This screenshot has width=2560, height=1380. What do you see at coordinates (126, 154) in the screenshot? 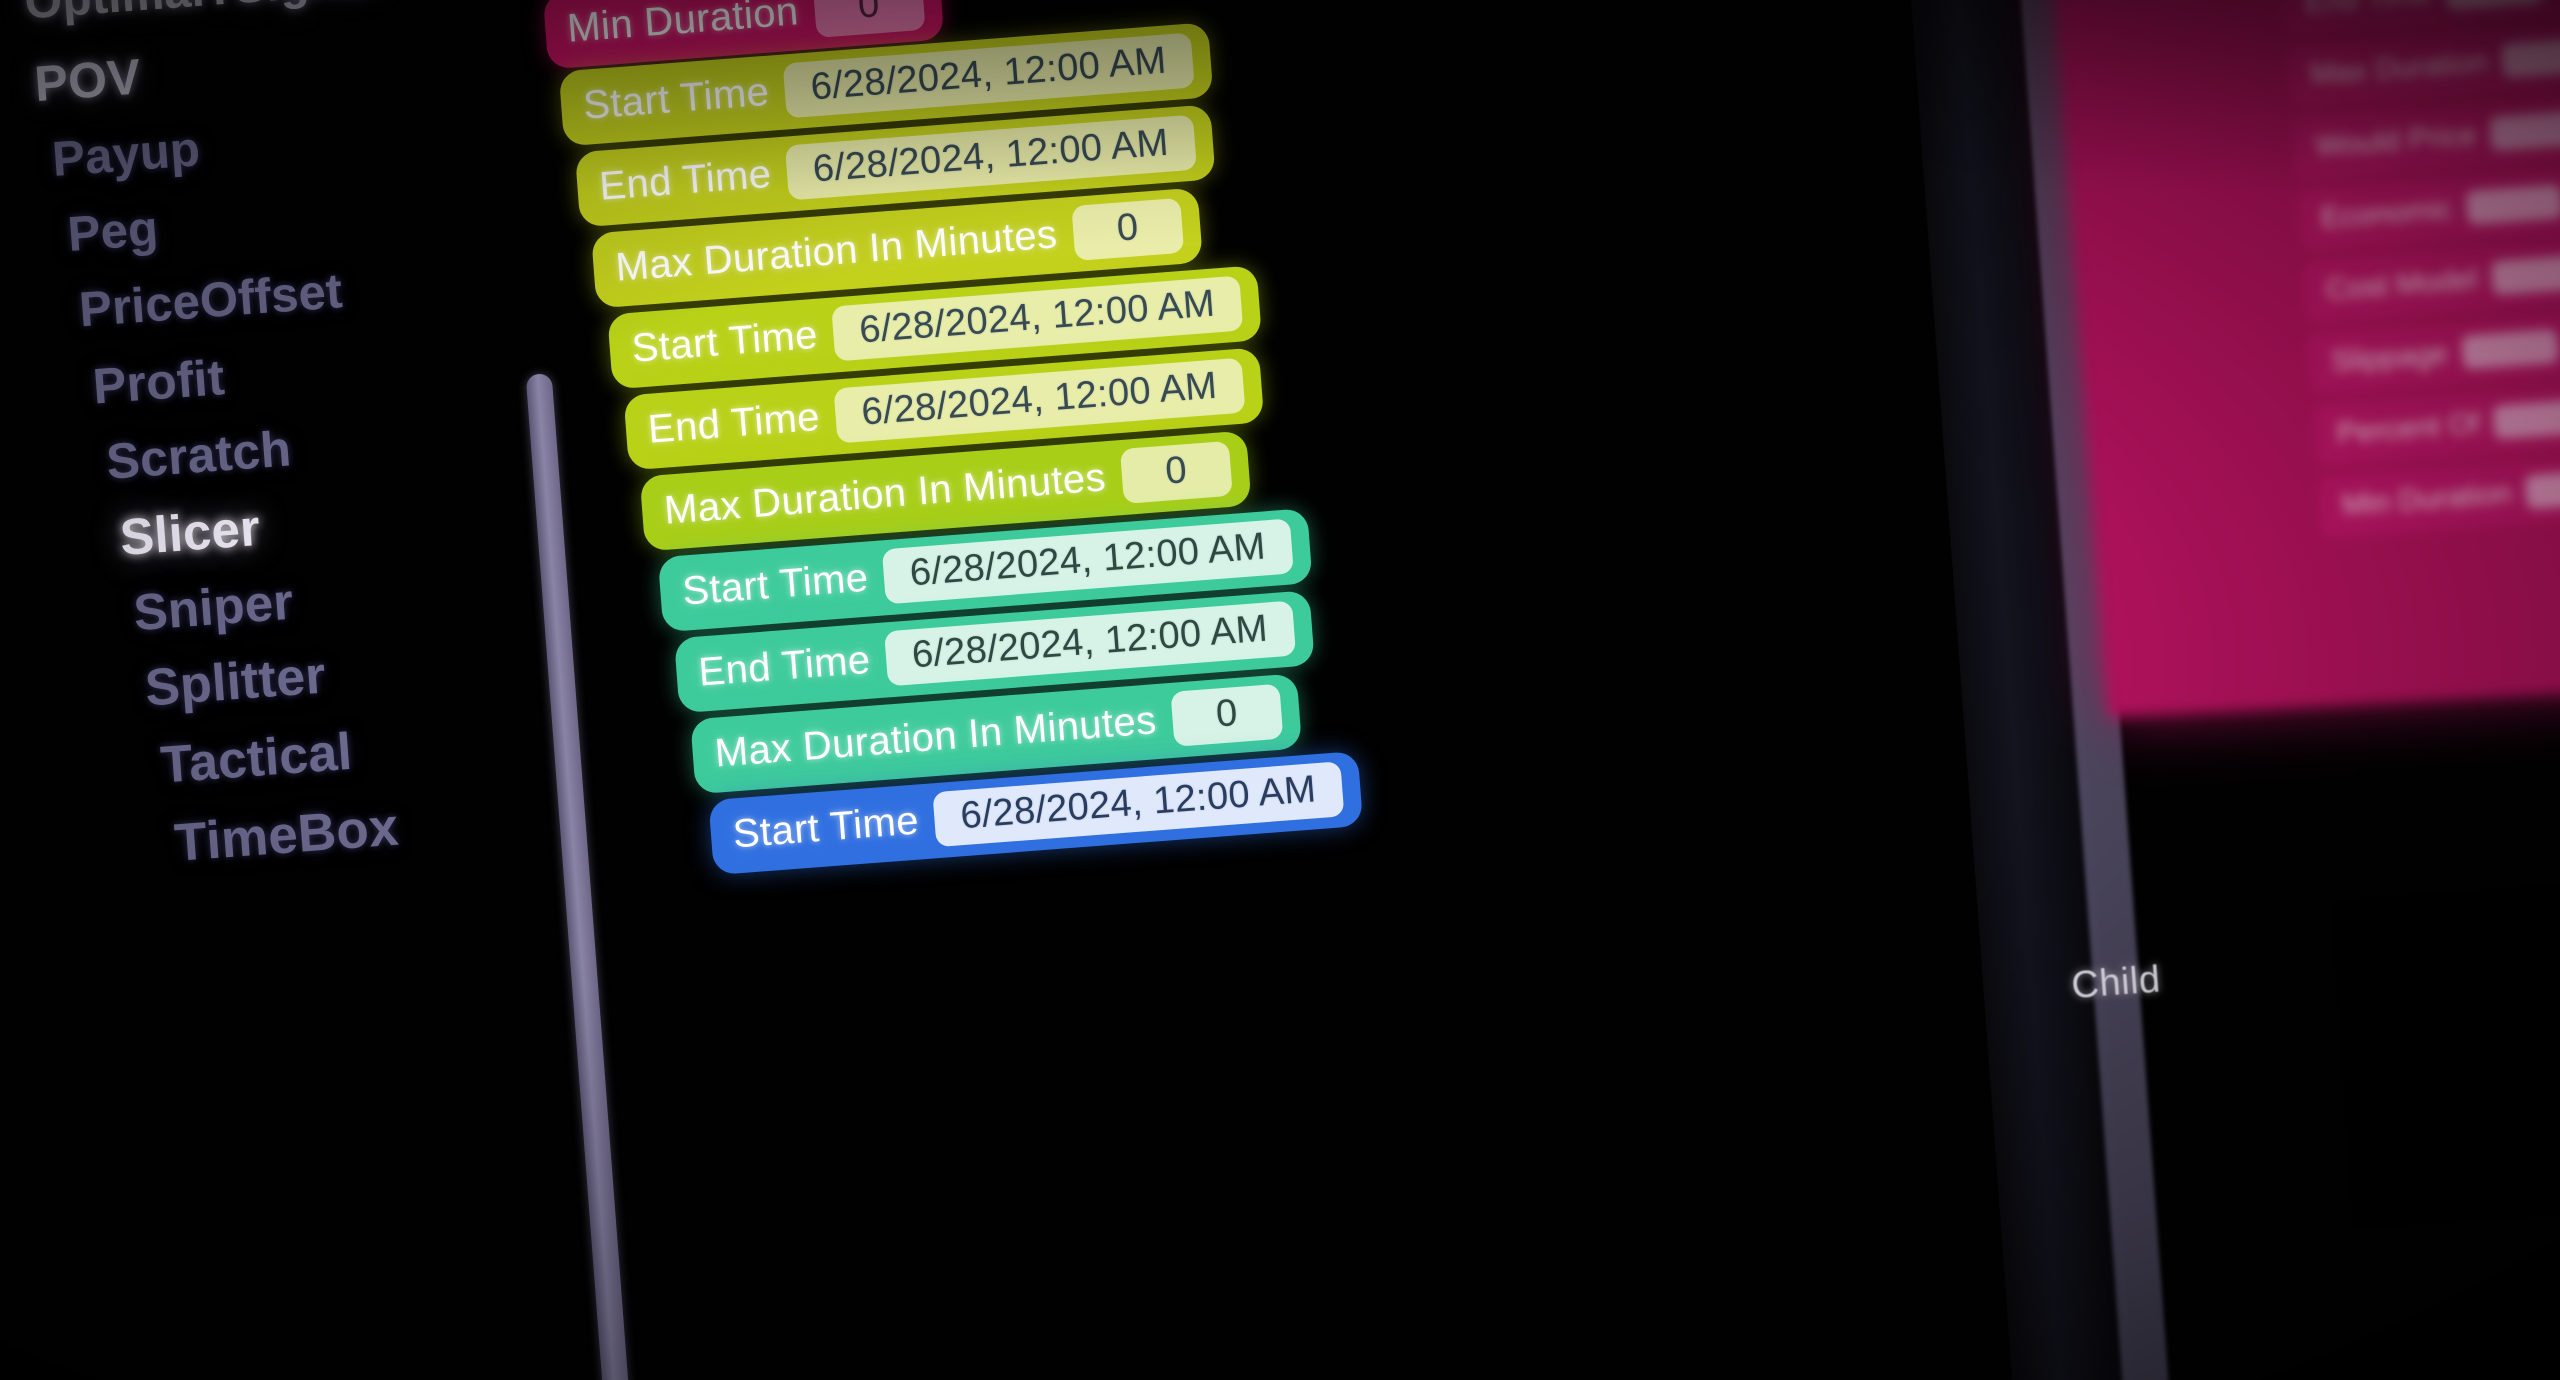
I see `sidebar-item-payup: Payup` at bounding box center [126, 154].